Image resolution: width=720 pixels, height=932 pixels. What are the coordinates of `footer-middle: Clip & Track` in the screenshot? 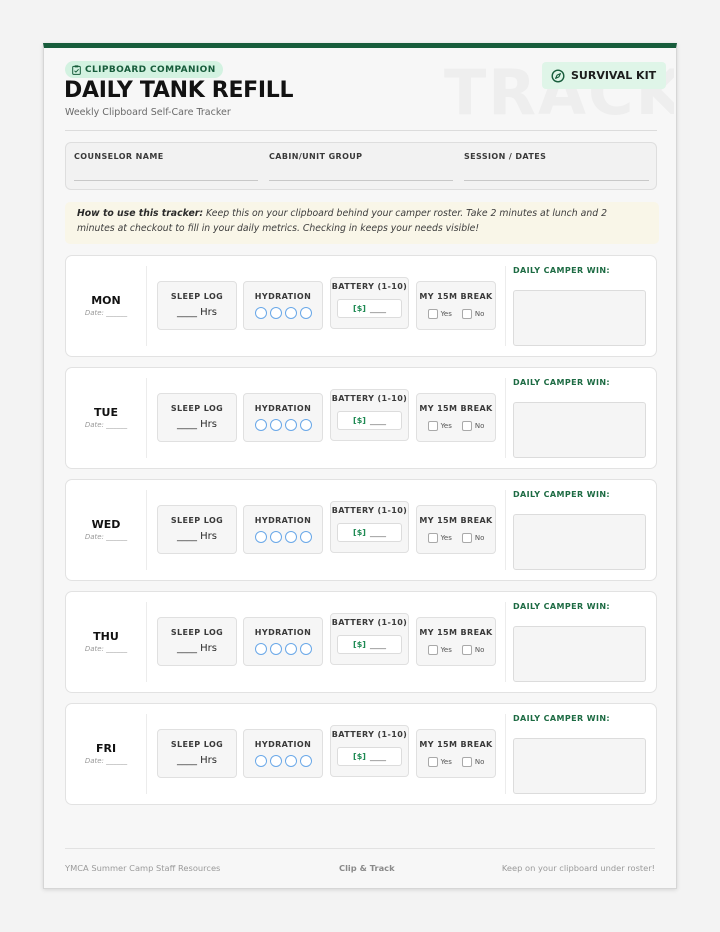 It's located at (367, 868).